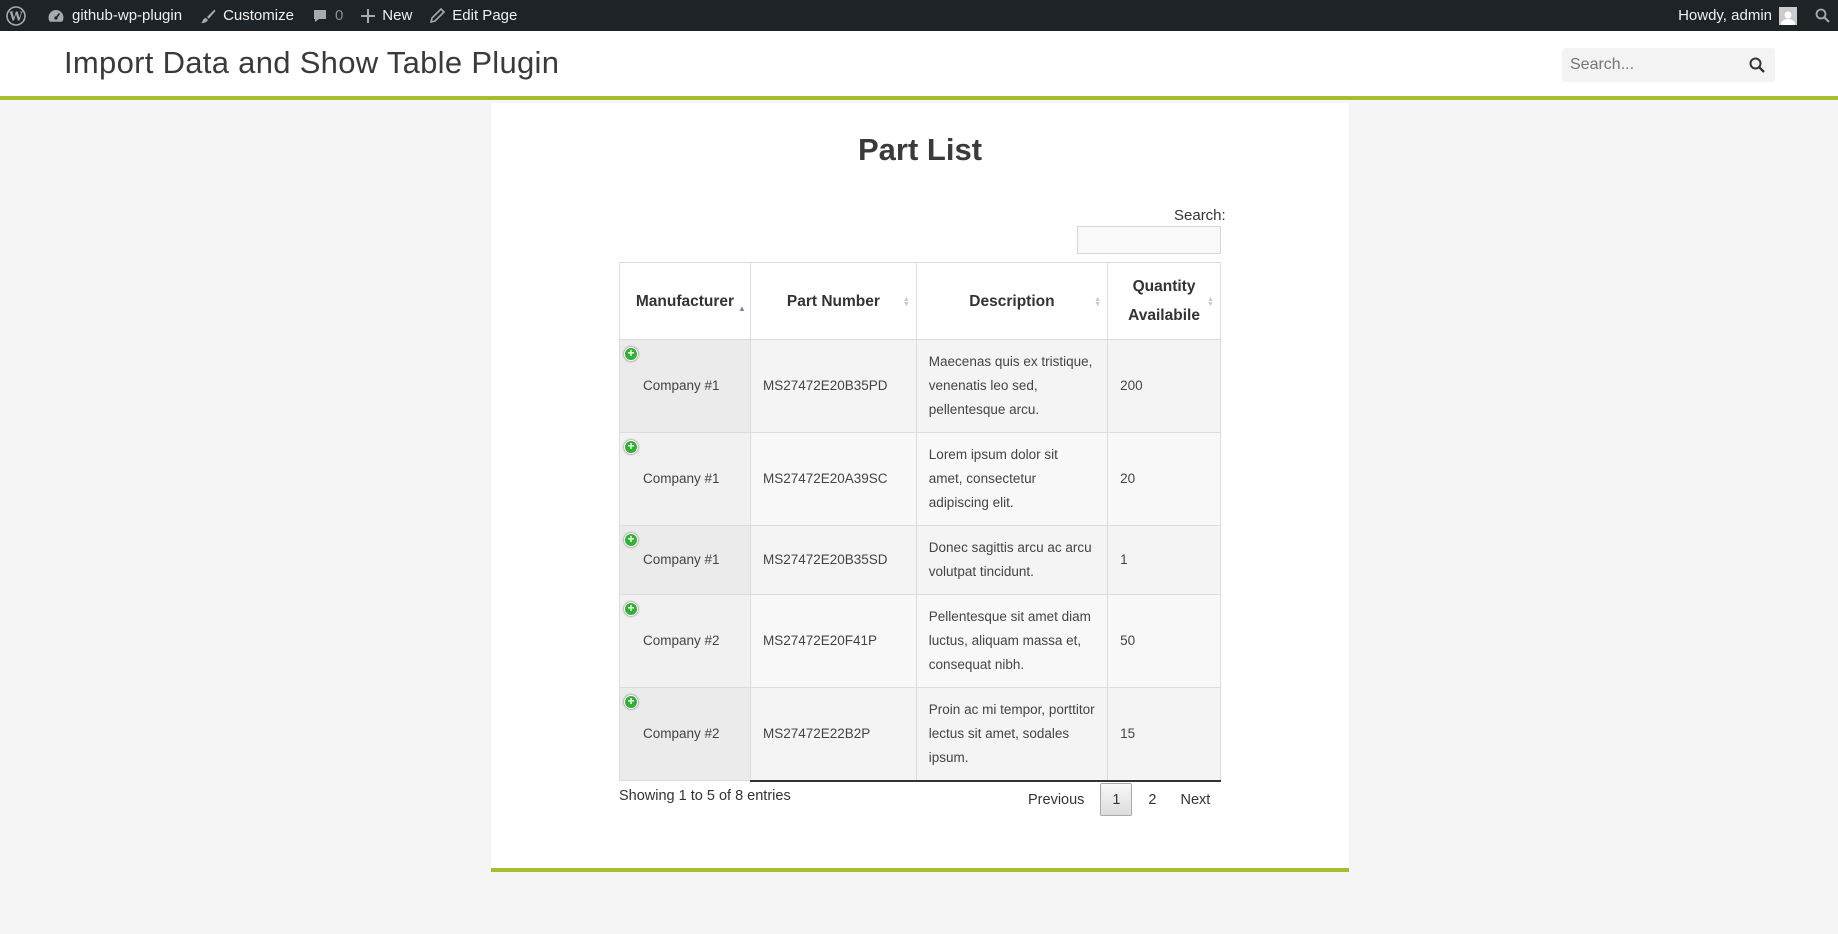 This screenshot has height=934, width=1838. I want to click on site-name-menu: github-wp-plugin, so click(114, 15).